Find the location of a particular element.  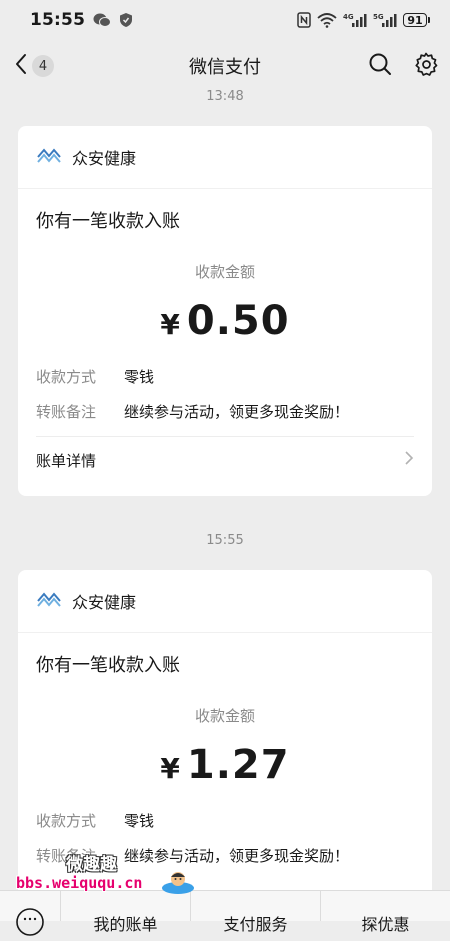

amount-value: ¥ 0.50 is located at coordinates (225, 321).